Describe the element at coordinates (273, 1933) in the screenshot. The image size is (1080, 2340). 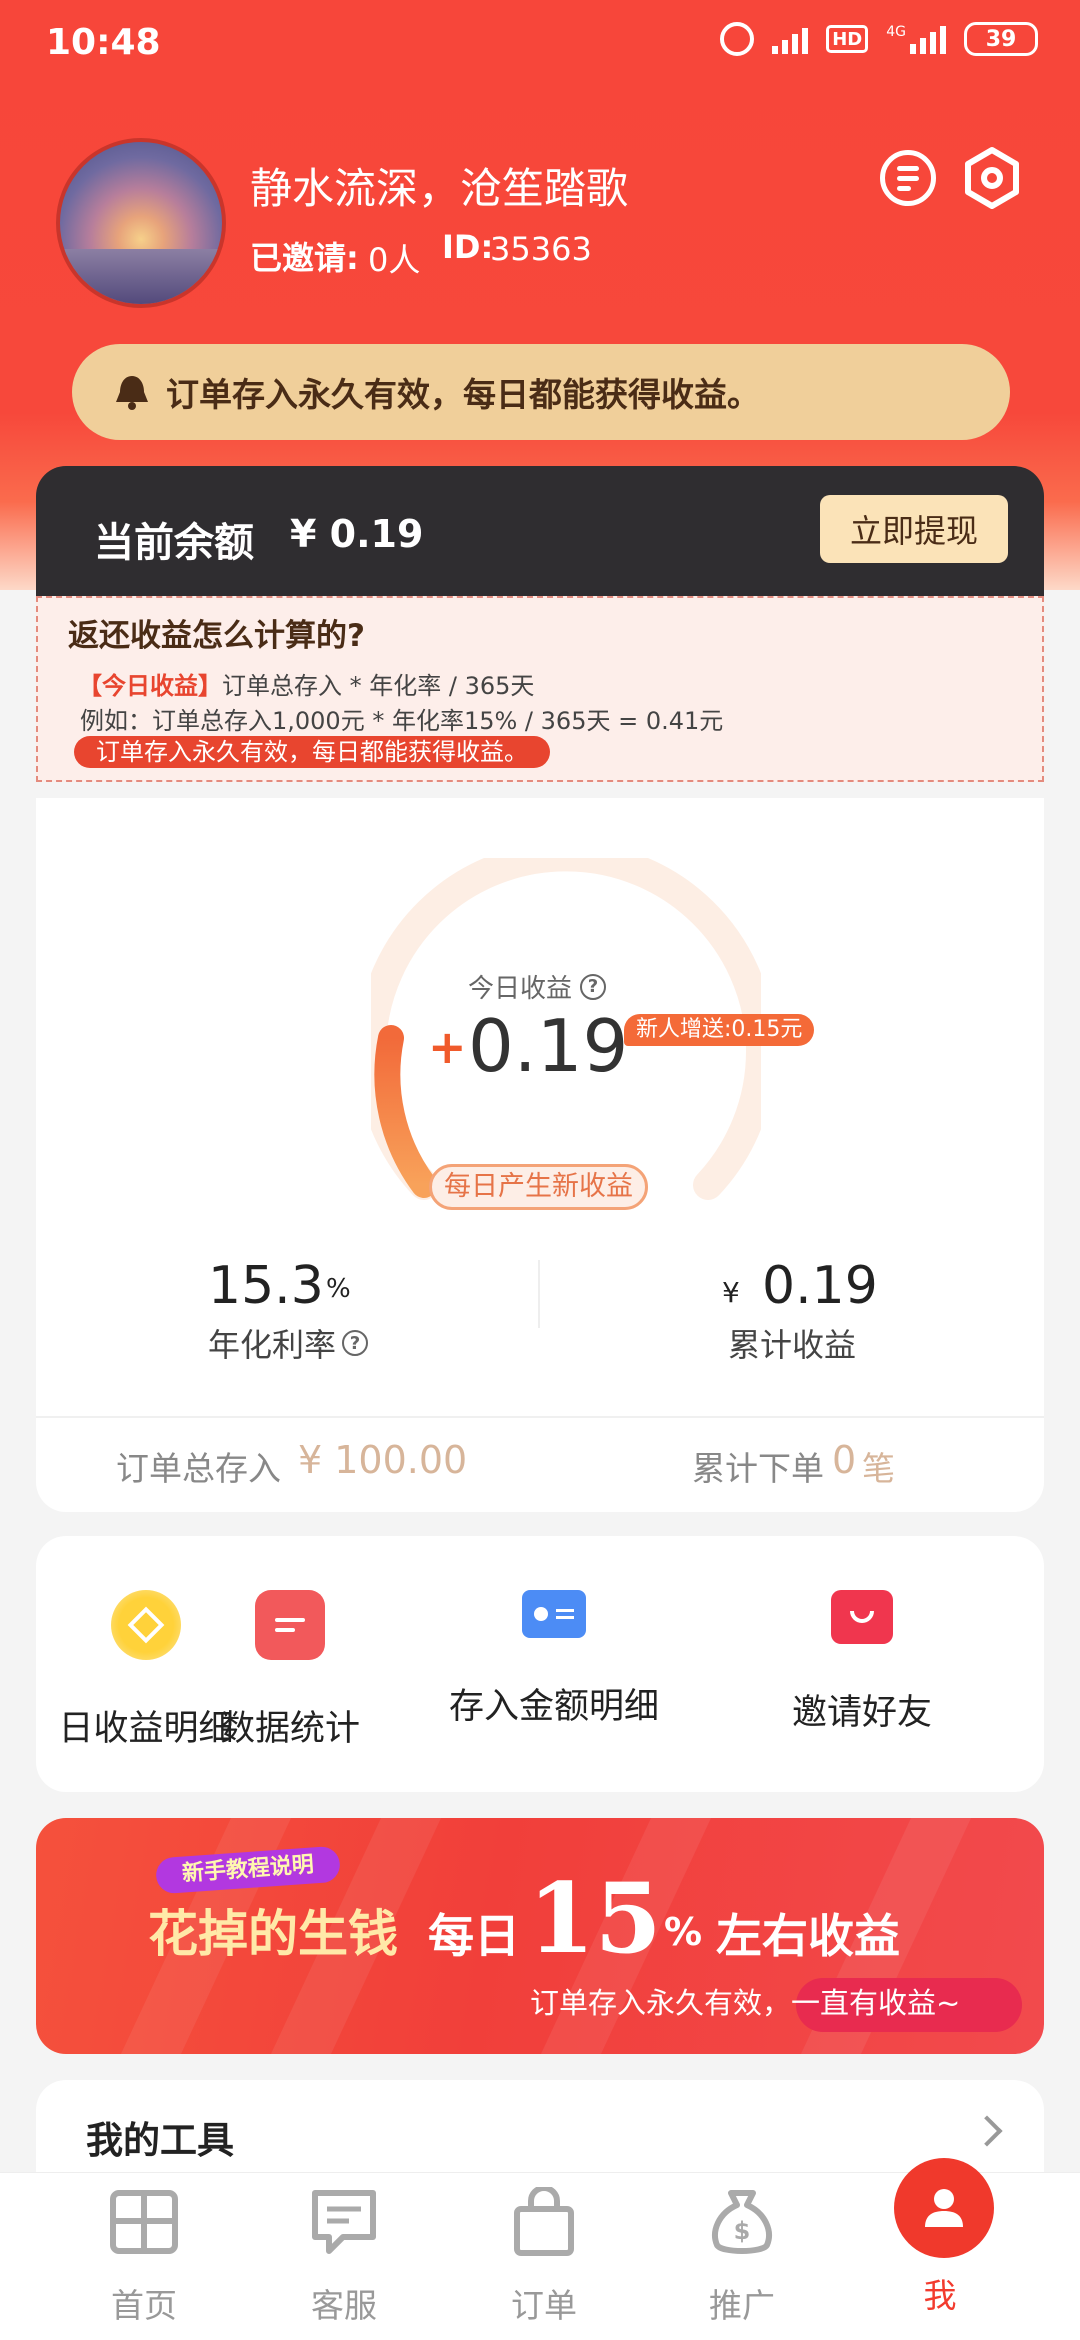
I see `banner-title: 花掉的生钱` at that location.